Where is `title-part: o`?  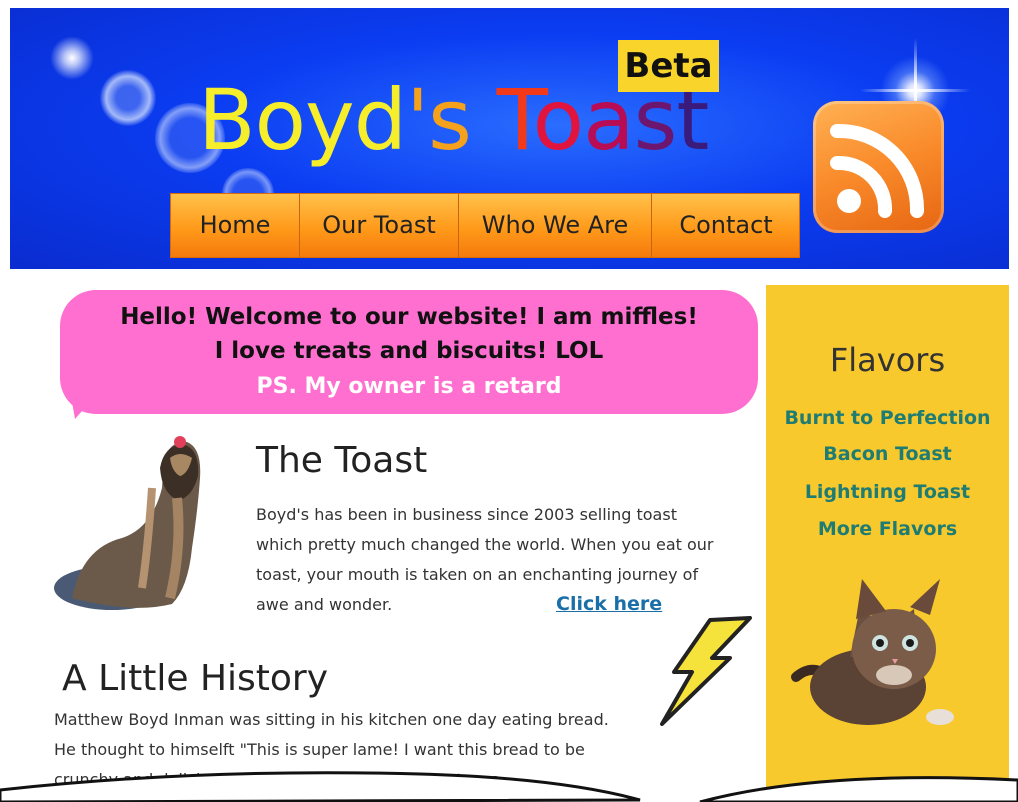
title-part: o is located at coordinates (558, 120).